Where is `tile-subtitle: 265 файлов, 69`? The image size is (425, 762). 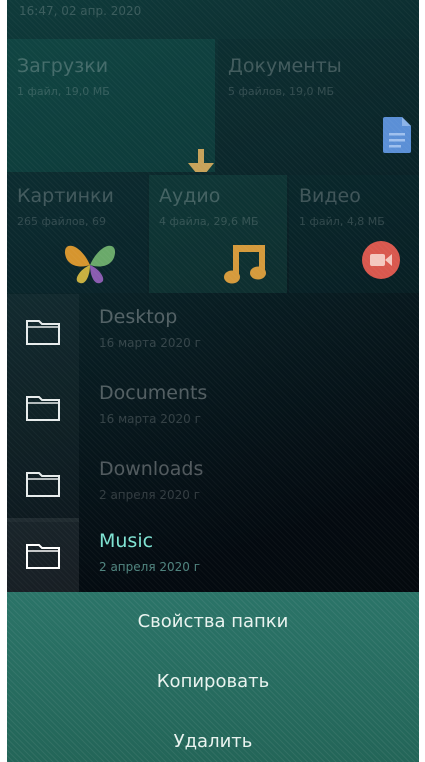
tile-subtitle: 265 файлов, 69 is located at coordinates (62, 221).